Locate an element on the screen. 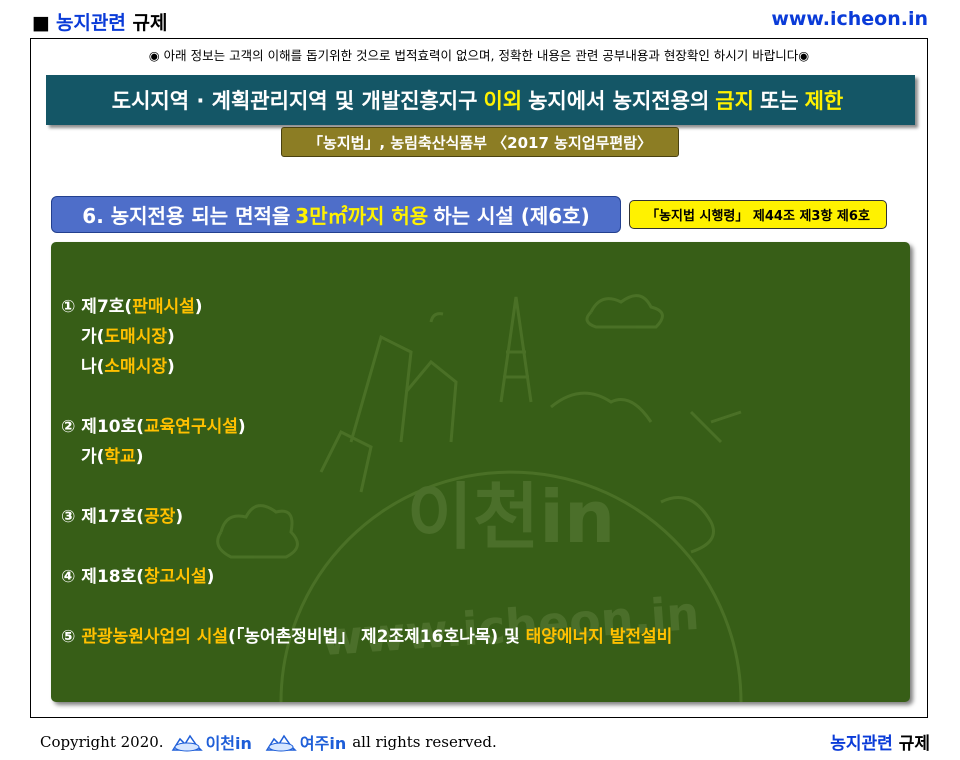 Image resolution: width=960 pixels, height=760 pixels. icheon-logo-text: 이천in is located at coordinates (228, 743).